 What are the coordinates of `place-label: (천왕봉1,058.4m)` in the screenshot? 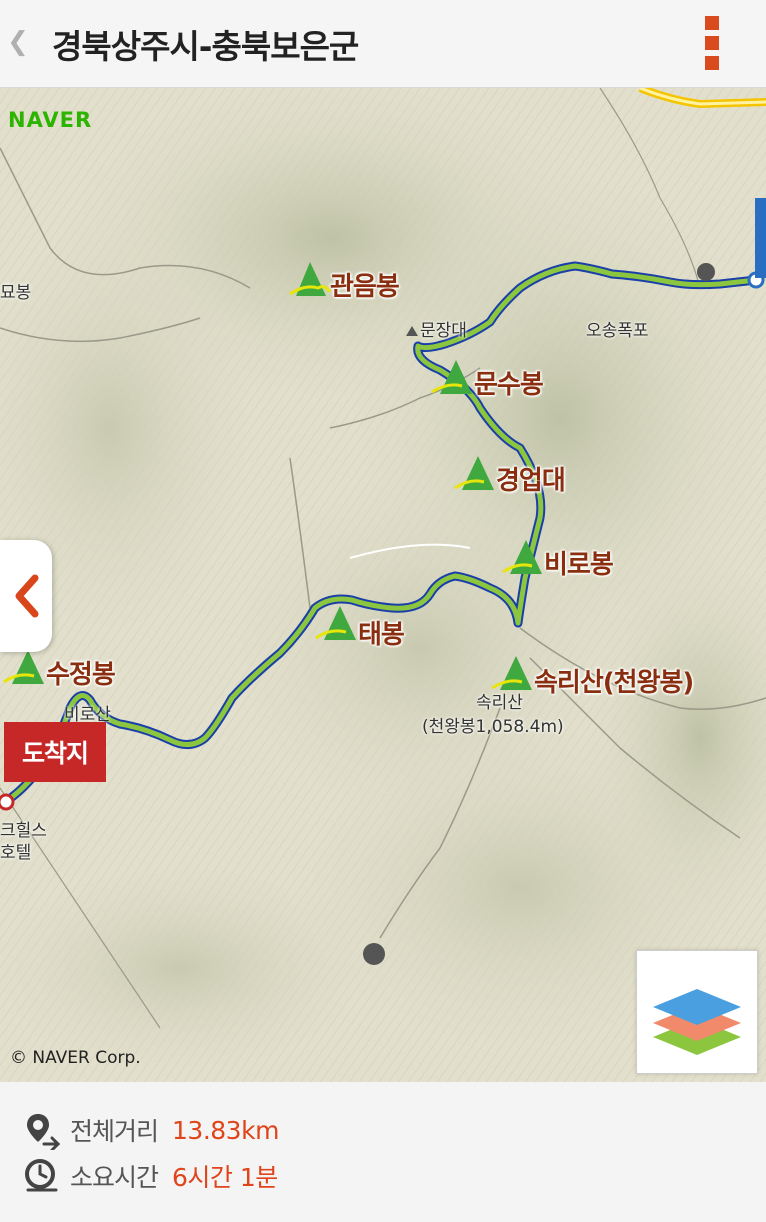 It's located at (493, 727).